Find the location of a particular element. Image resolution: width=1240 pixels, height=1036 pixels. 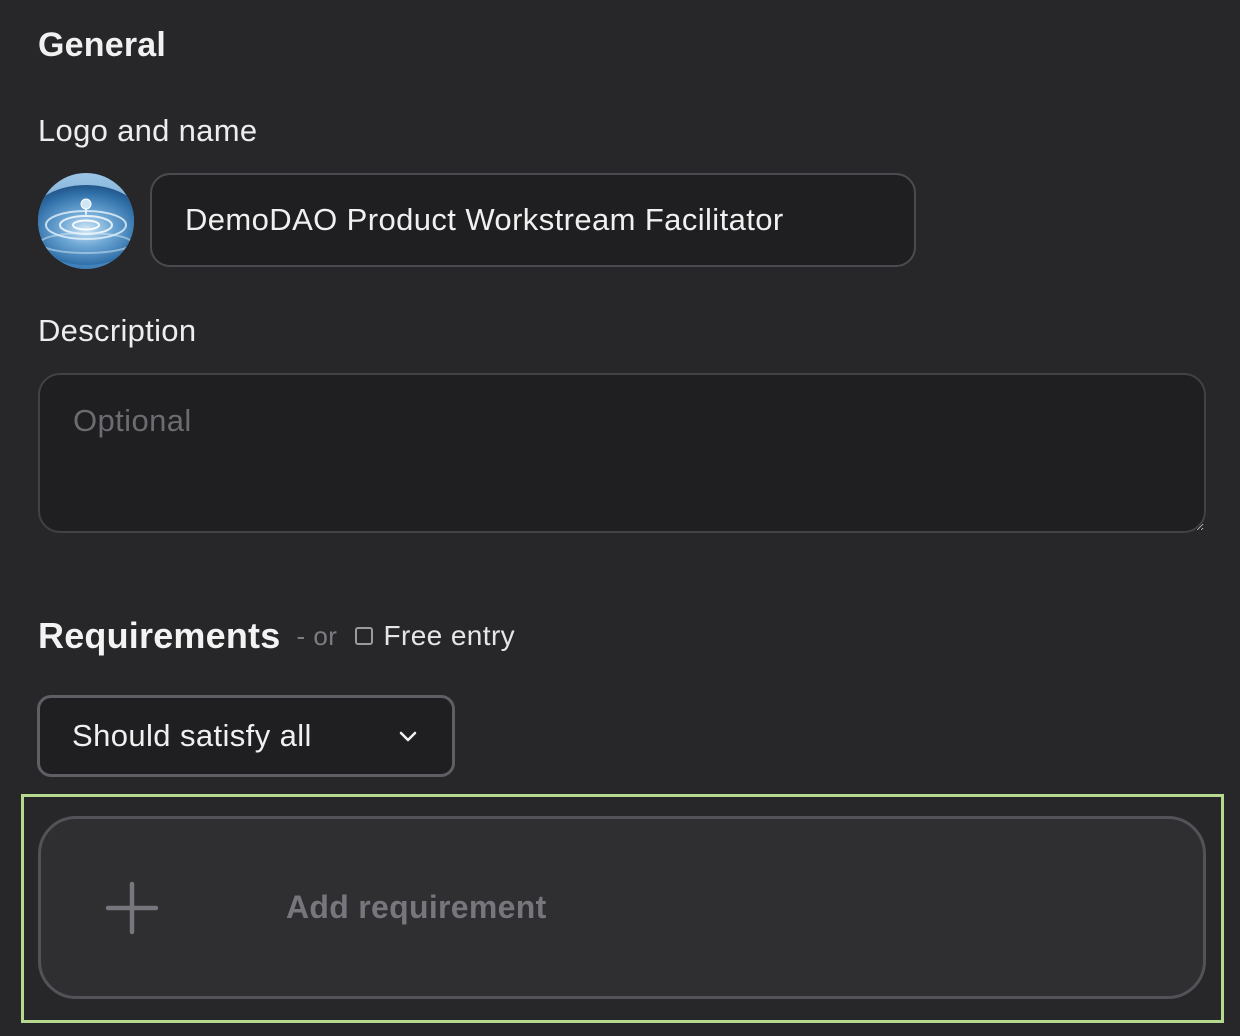

requirements-header: Requirements - or Free entry is located at coordinates (276, 636).